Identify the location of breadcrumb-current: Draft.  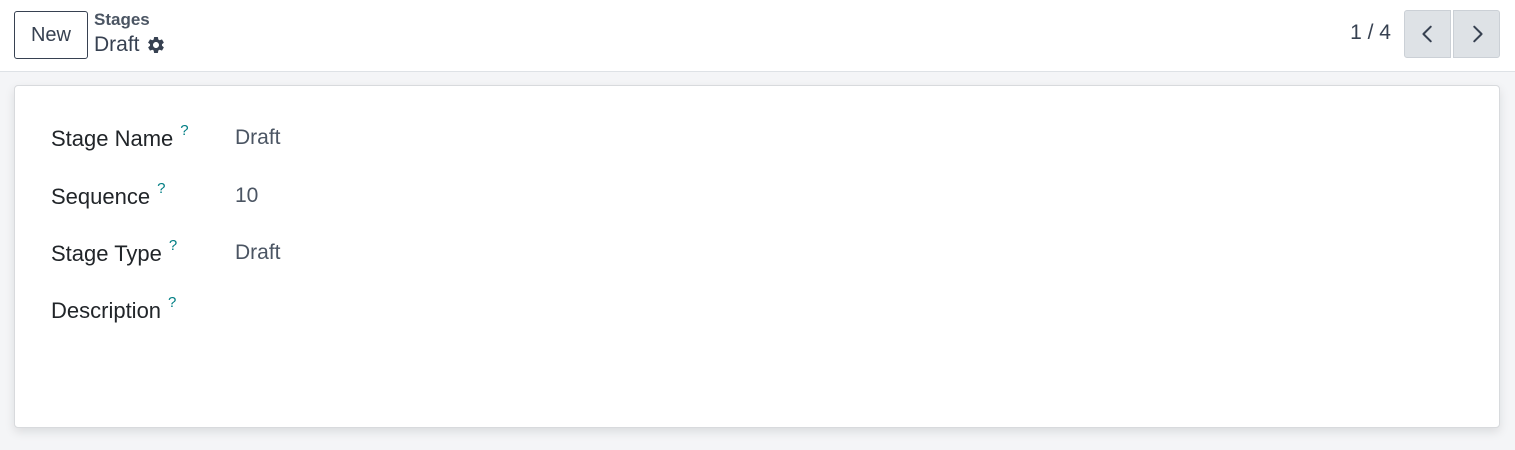
(130, 45).